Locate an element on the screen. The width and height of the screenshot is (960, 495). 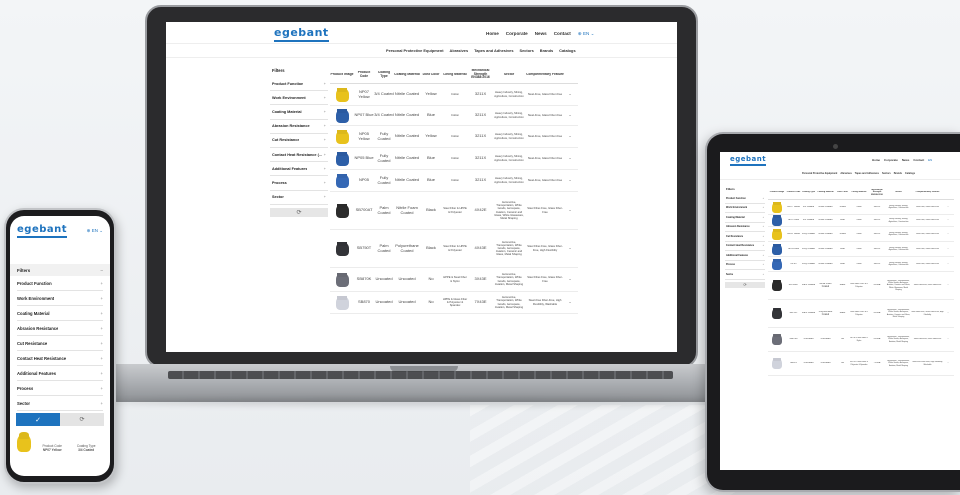
apply-filters-button: ✓ is located at coordinates (38, 419).